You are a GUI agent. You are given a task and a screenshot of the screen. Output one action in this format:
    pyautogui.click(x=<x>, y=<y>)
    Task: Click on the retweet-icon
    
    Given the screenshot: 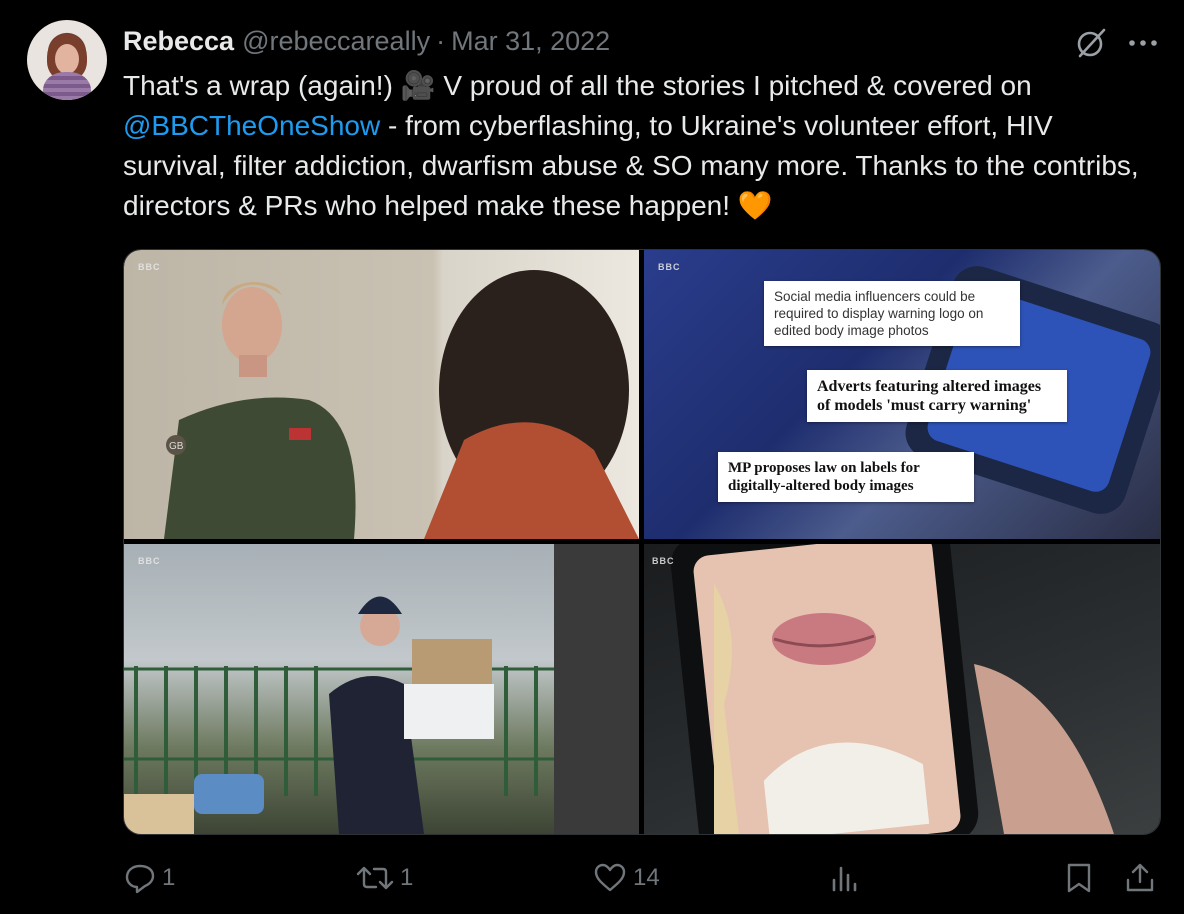 What is the action you would take?
    pyautogui.click(x=375, y=878)
    